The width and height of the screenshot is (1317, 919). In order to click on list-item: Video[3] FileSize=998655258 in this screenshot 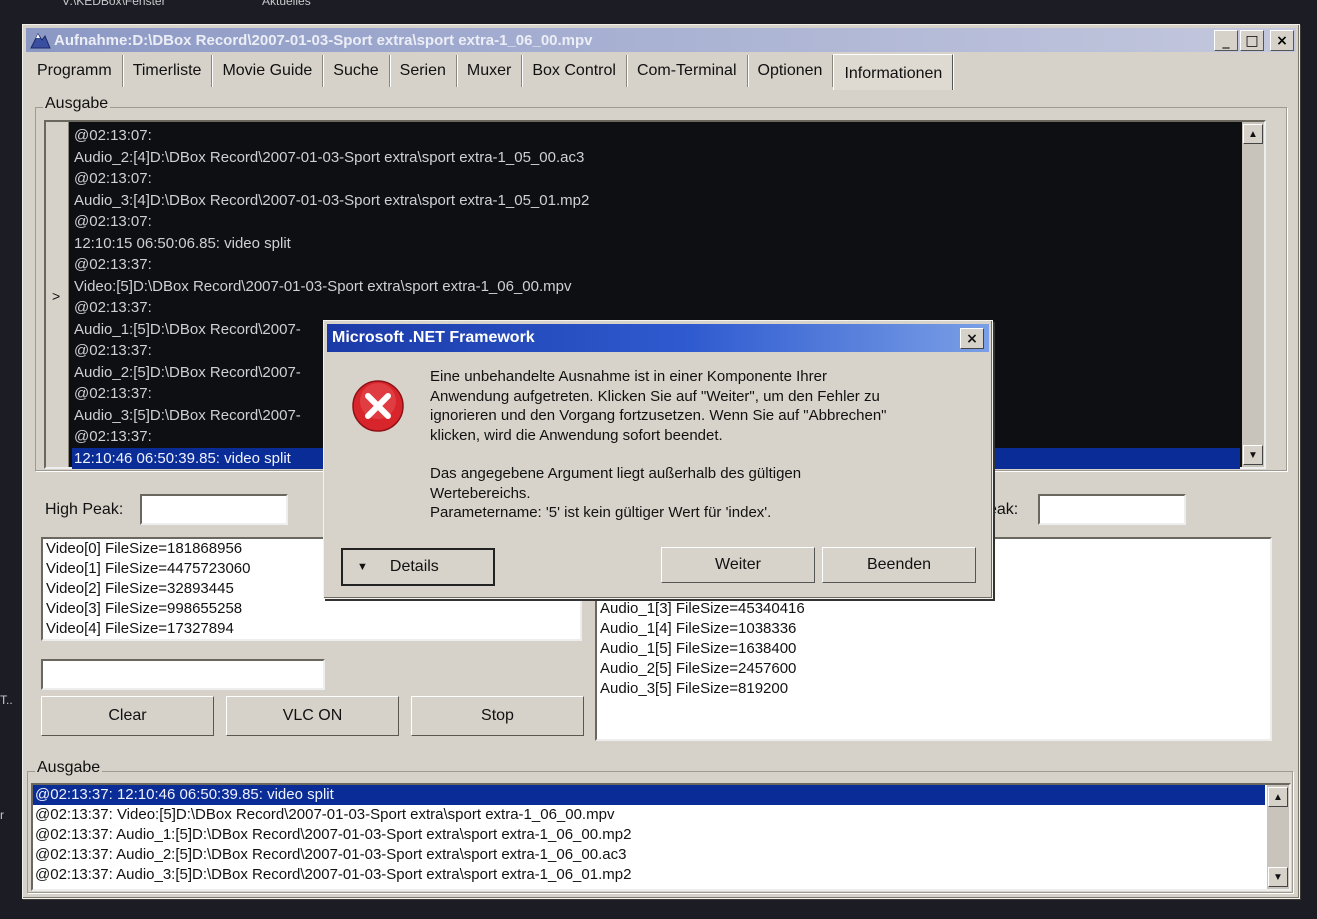, I will do `click(311, 609)`.